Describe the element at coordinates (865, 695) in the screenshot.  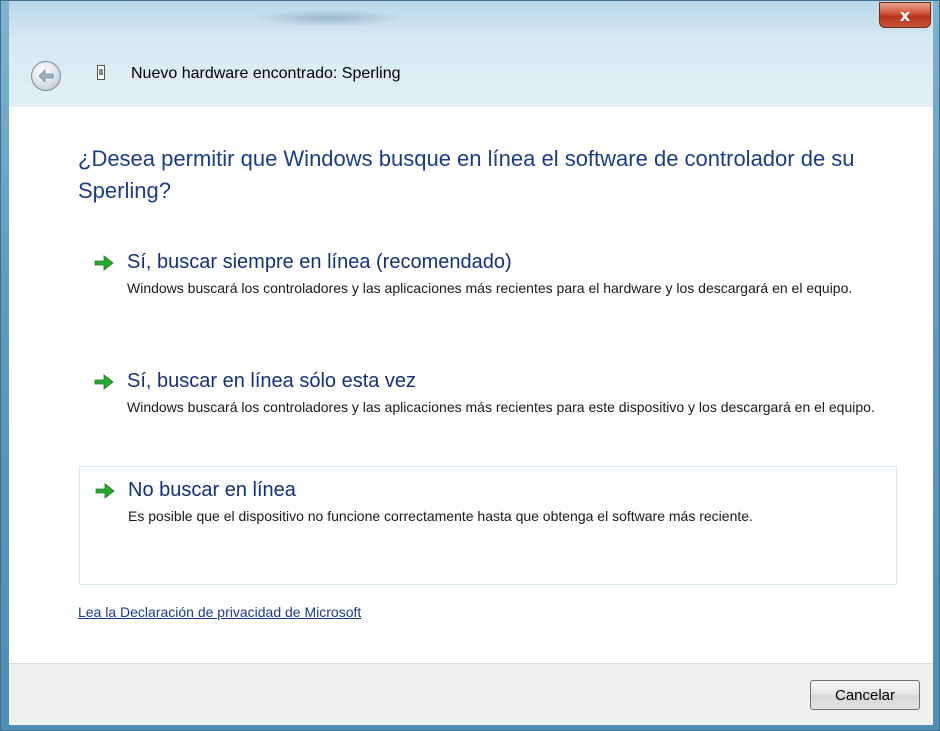
I see `cancel-button: Cancelar` at that location.